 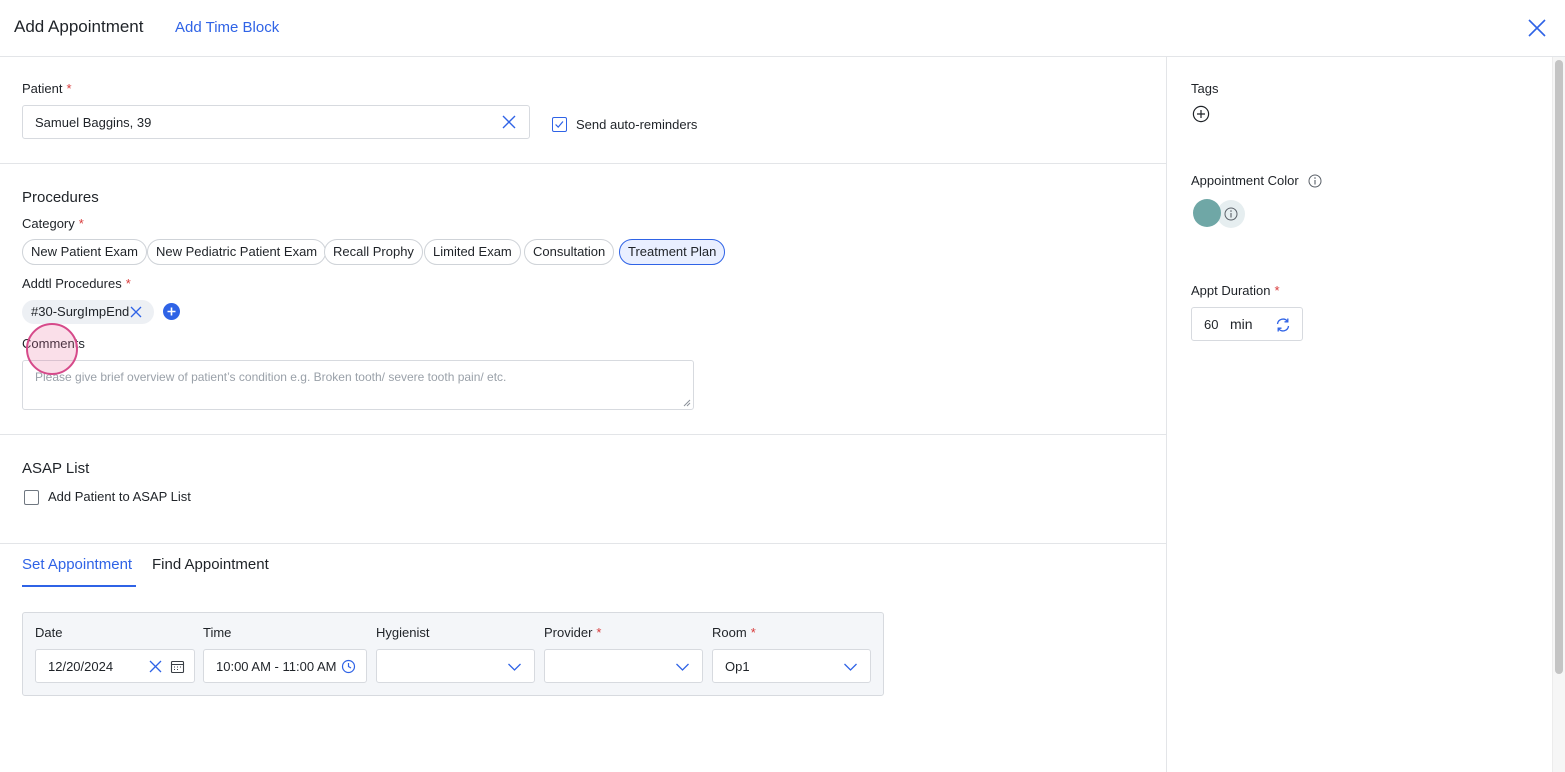 What do you see at coordinates (472, 252) in the screenshot?
I see `category-chip-limited-exam: Limited Exam` at bounding box center [472, 252].